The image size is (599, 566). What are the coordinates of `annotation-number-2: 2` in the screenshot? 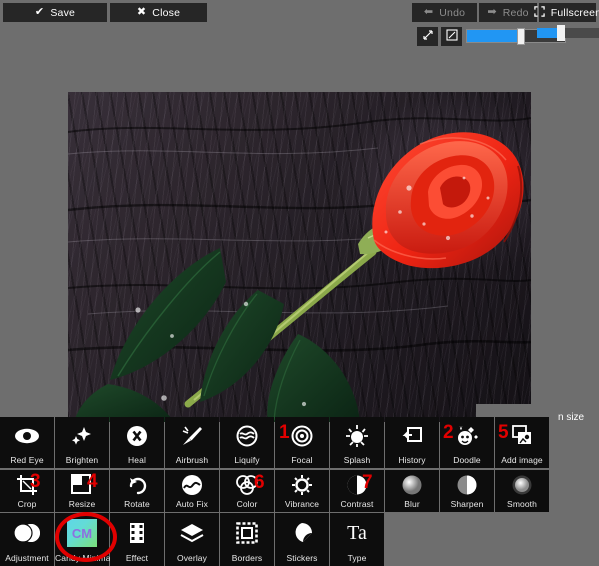 It's located at (448, 432).